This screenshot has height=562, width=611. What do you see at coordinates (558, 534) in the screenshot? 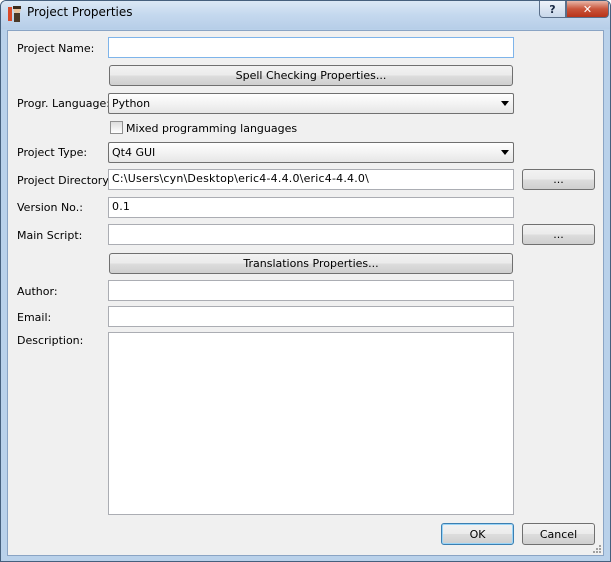
I see `cancel-button: Cancel` at bounding box center [558, 534].